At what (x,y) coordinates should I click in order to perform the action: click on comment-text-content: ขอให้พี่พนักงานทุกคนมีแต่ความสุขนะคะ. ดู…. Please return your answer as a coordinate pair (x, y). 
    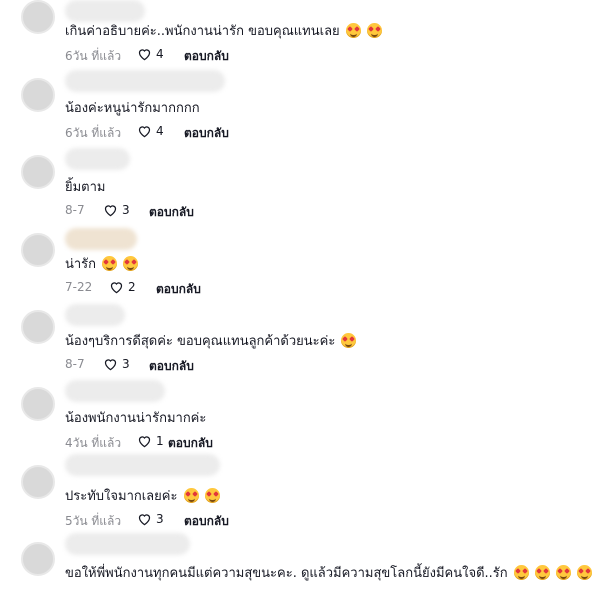
    Looking at the image, I should click on (286, 573).